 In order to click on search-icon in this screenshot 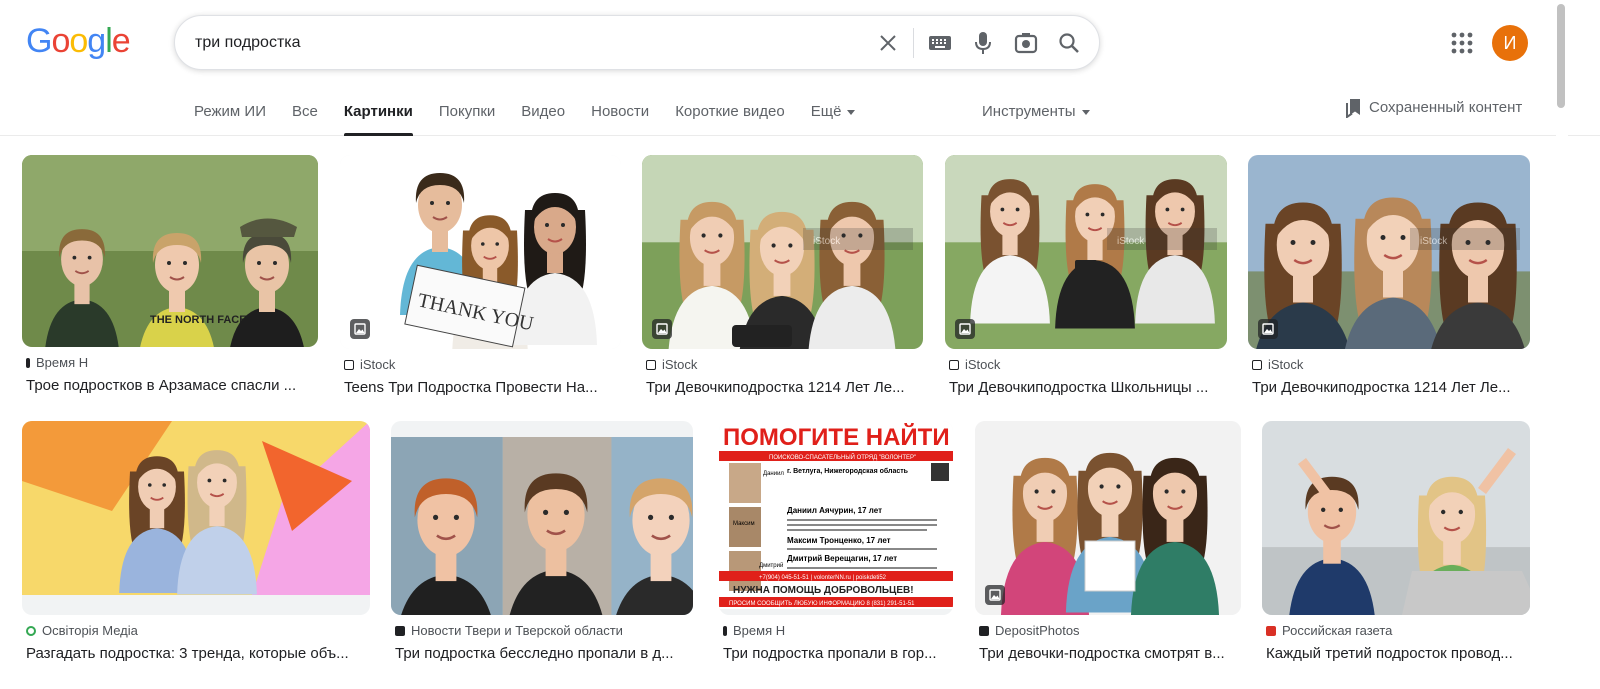, I will do `click(1069, 43)`.